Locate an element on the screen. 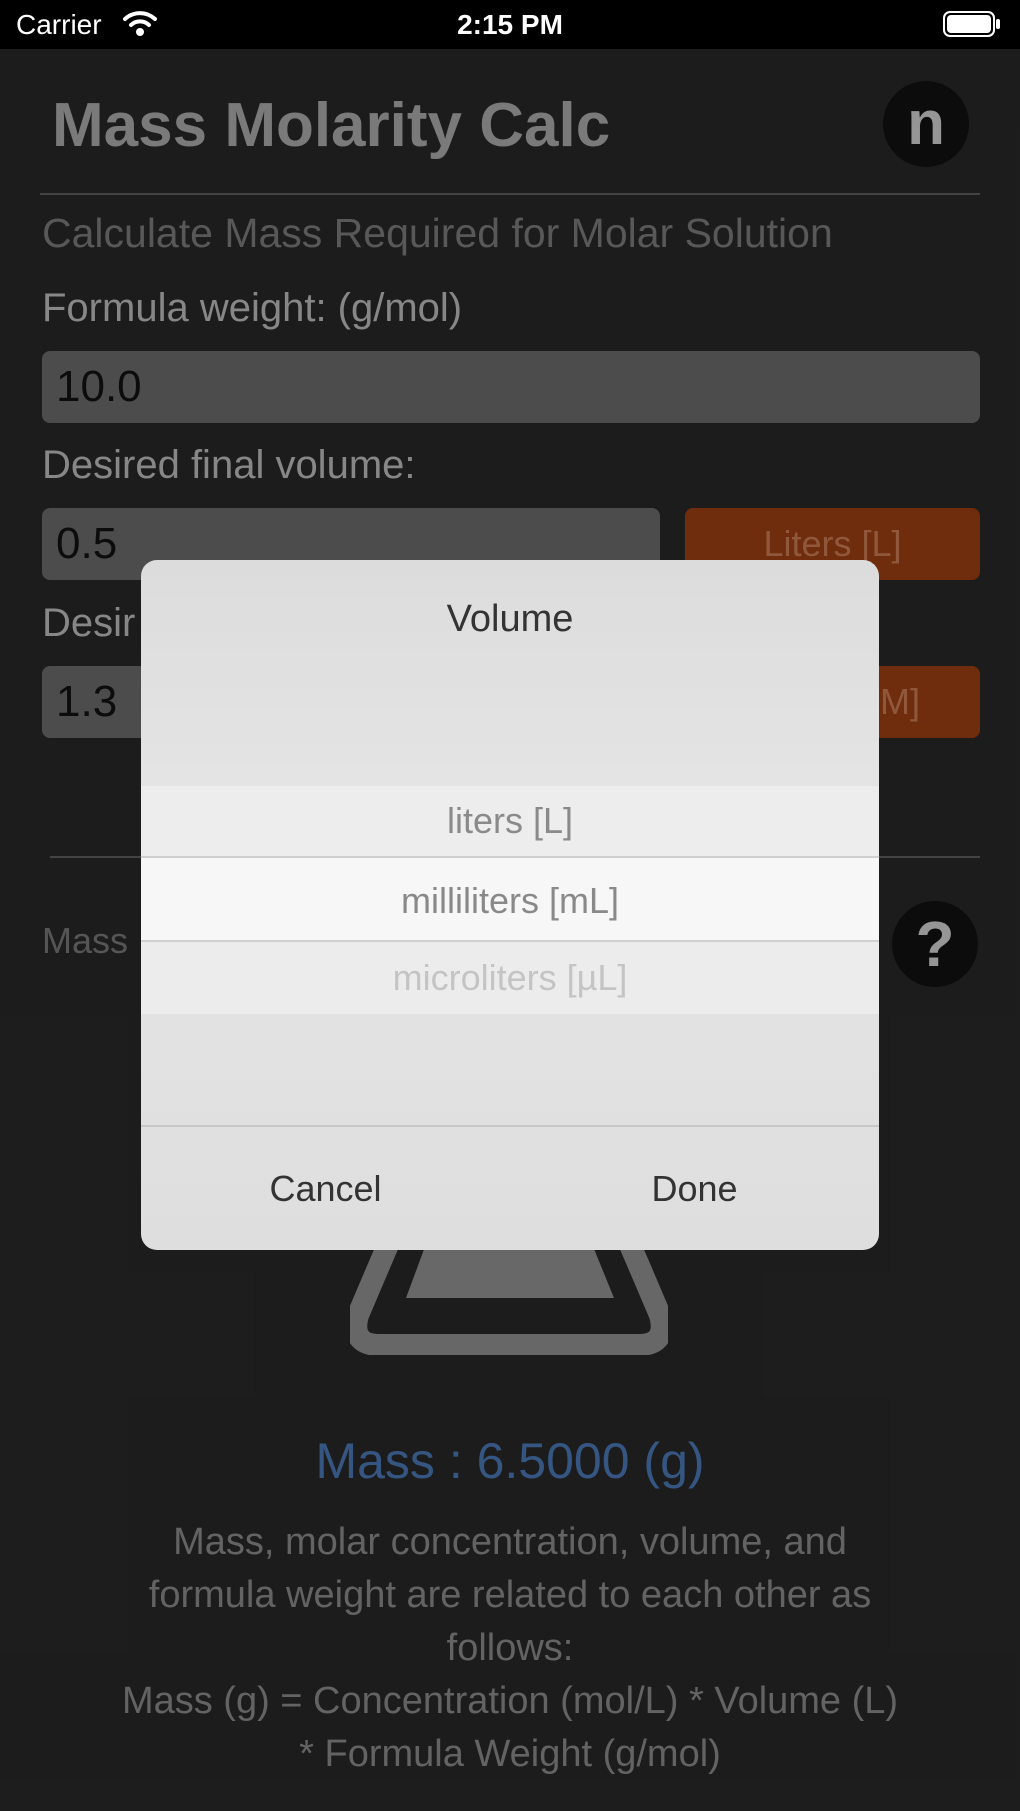 This screenshot has height=1811, width=1020. picker-option-liters: liters [L] is located at coordinates (510, 821).